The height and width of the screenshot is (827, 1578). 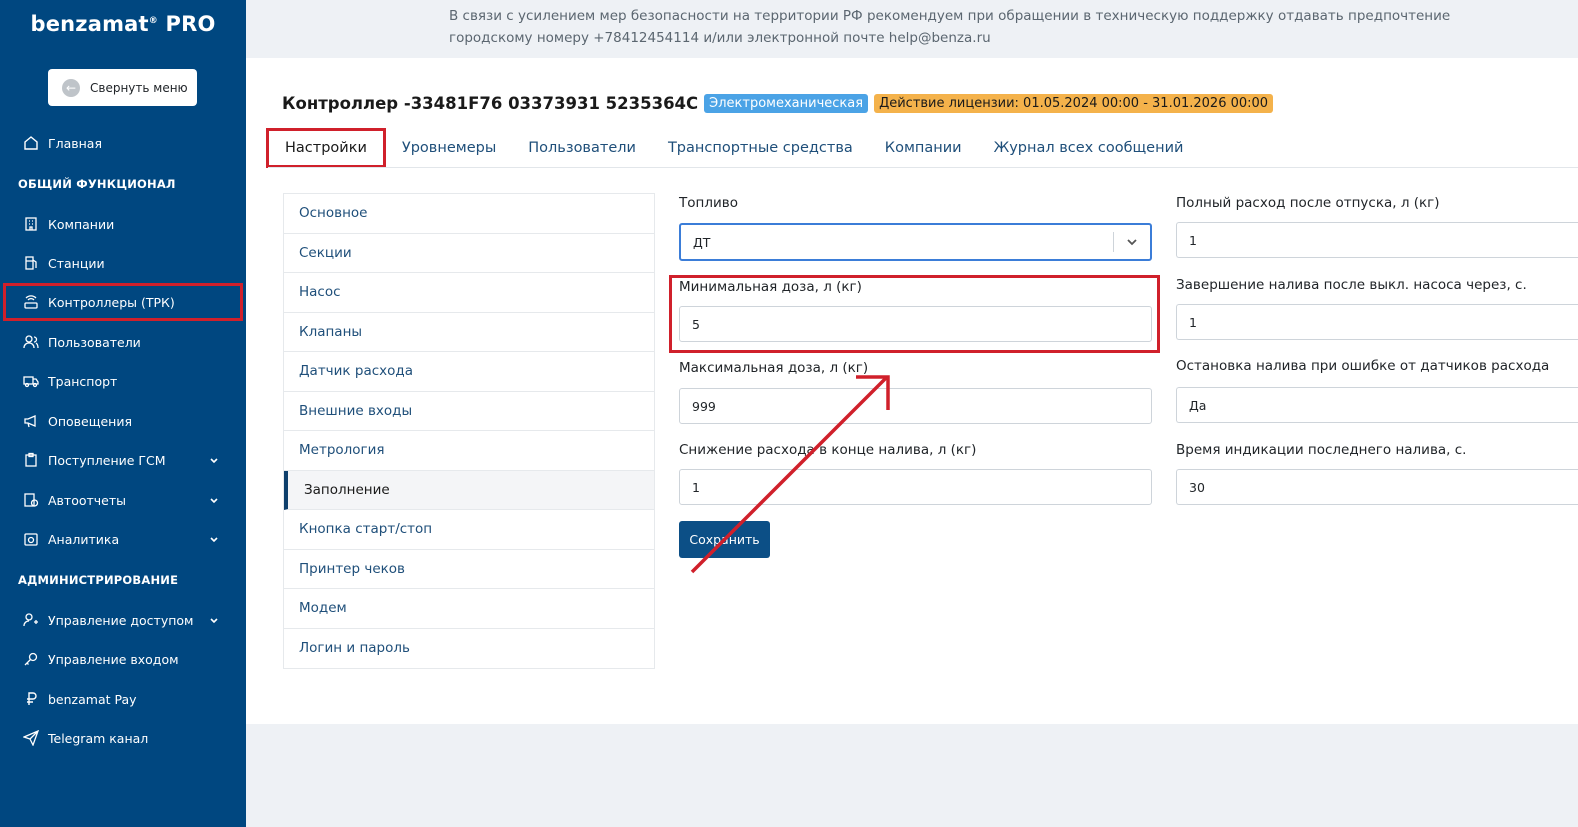 I want to click on flow-reduction-label: Снижение расхода в конце налива, л (кг), so click(x=828, y=450).